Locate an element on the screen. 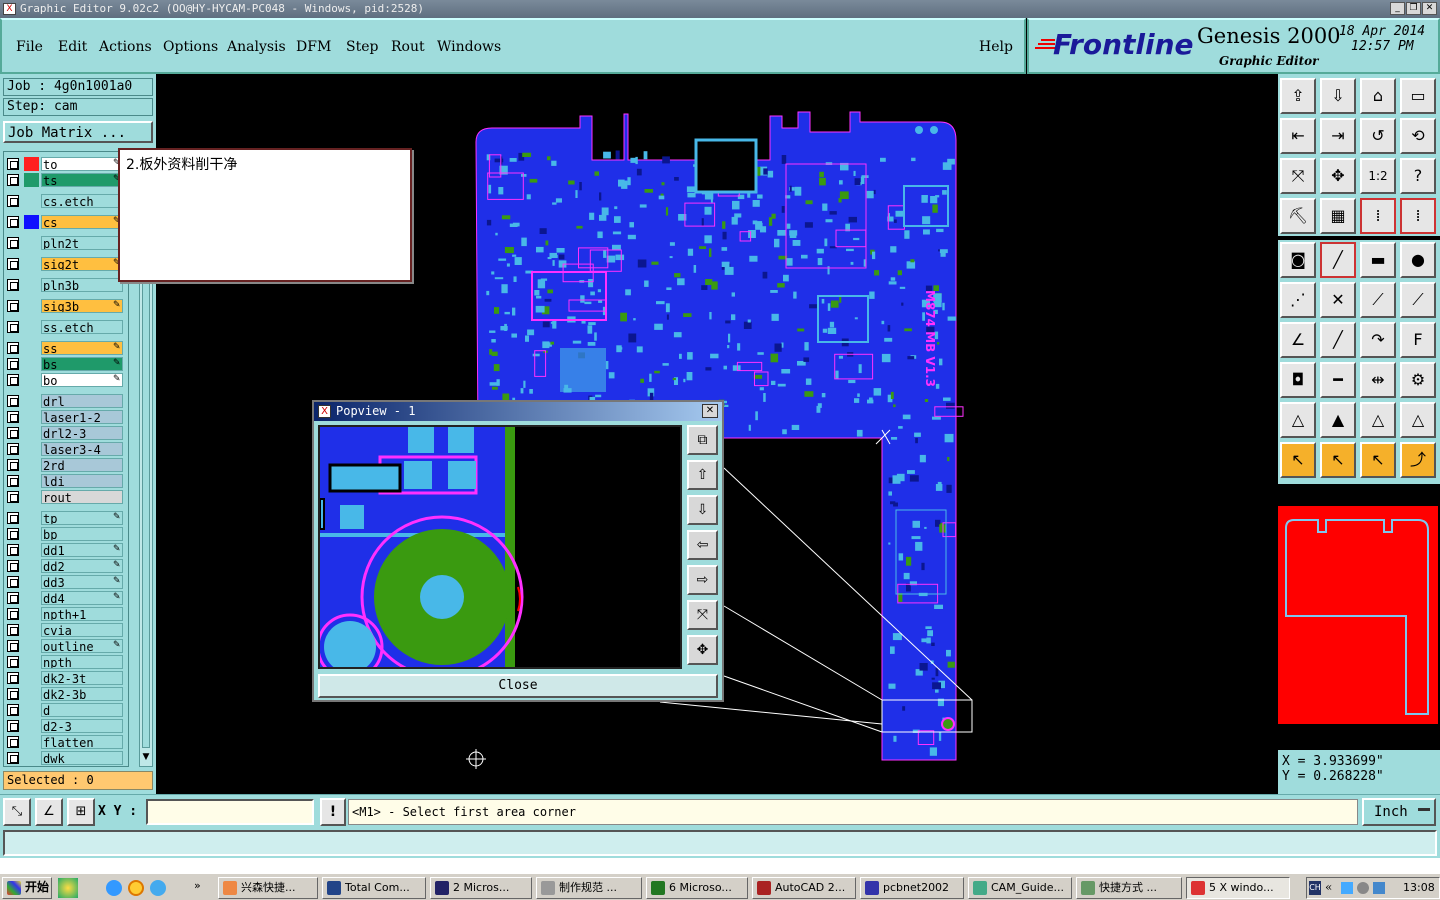 The image size is (1440, 900). layer-name: tp is located at coordinates (82, 518).